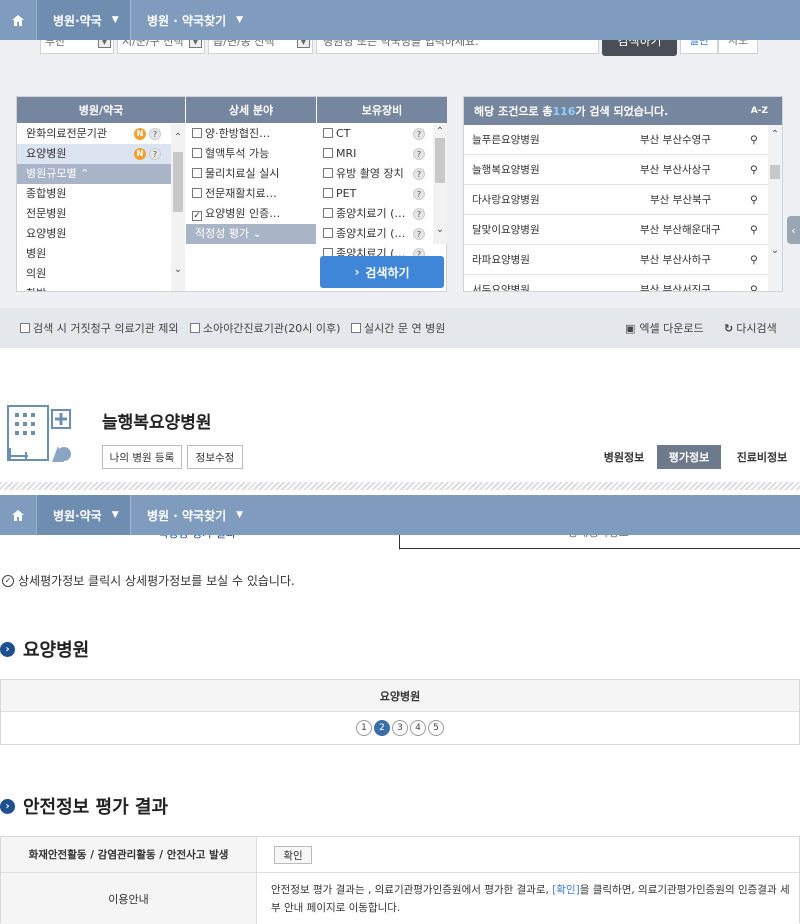  Describe the element at coordinates (506, 139) in the screenshot. I see `hospital-name: 늘푸른요양병원` at that location.